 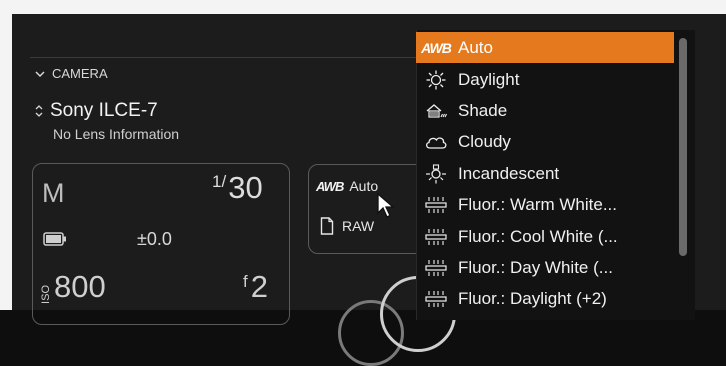 I want to click on battery-icon, so click(x=54, y=239).